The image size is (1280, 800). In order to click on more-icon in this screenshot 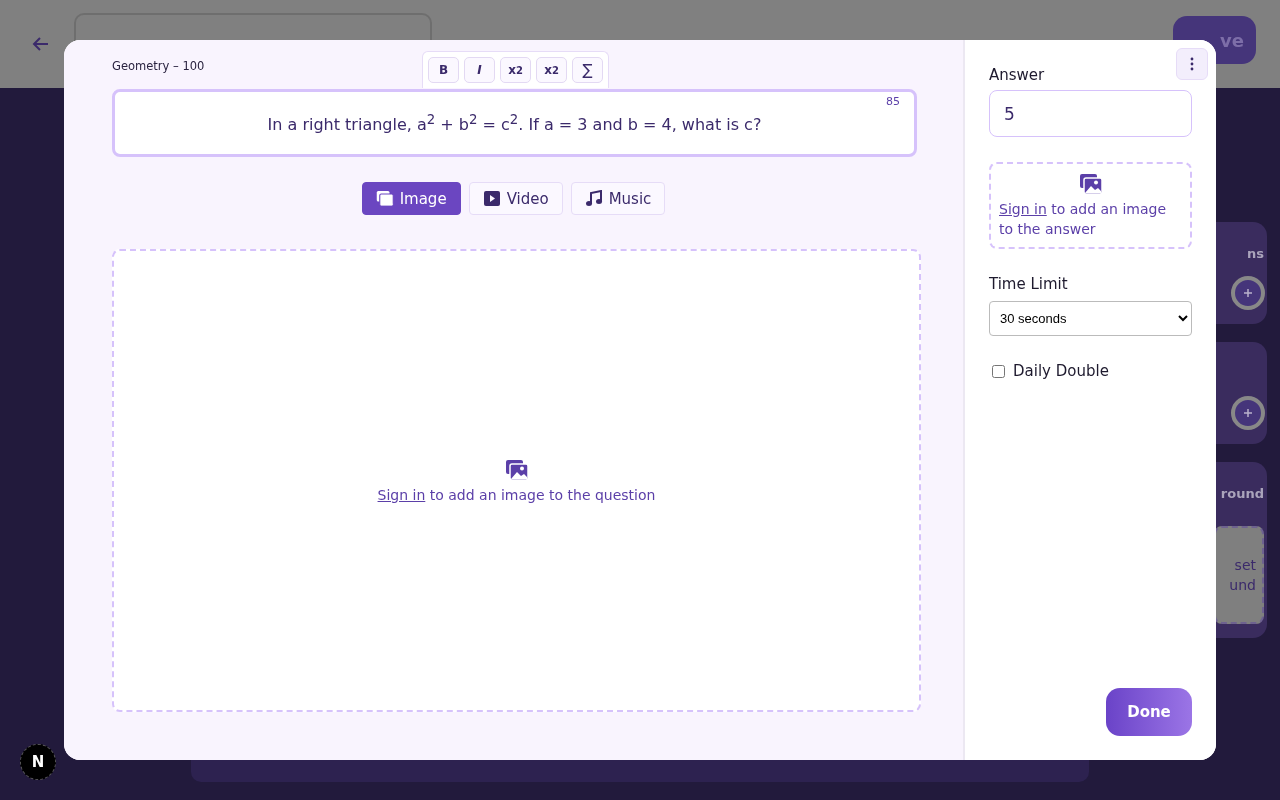, I will do `click(1192, 64)`.